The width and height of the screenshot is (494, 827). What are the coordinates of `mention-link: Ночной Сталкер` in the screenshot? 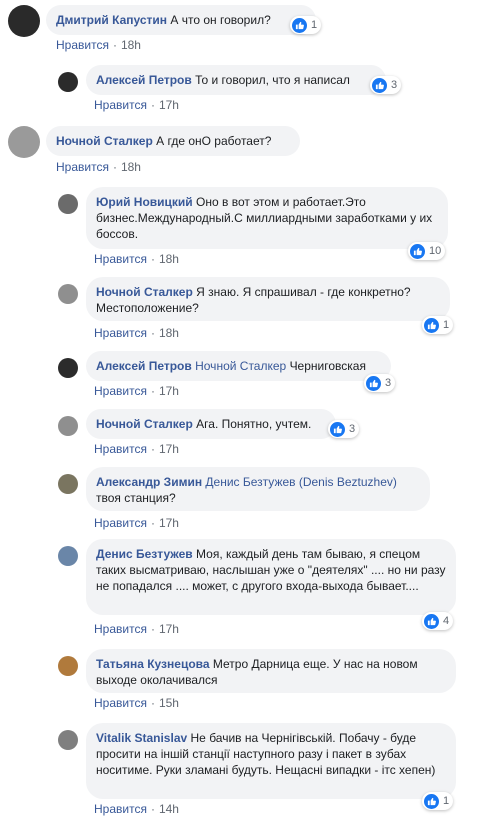 It's located at (240, 366).